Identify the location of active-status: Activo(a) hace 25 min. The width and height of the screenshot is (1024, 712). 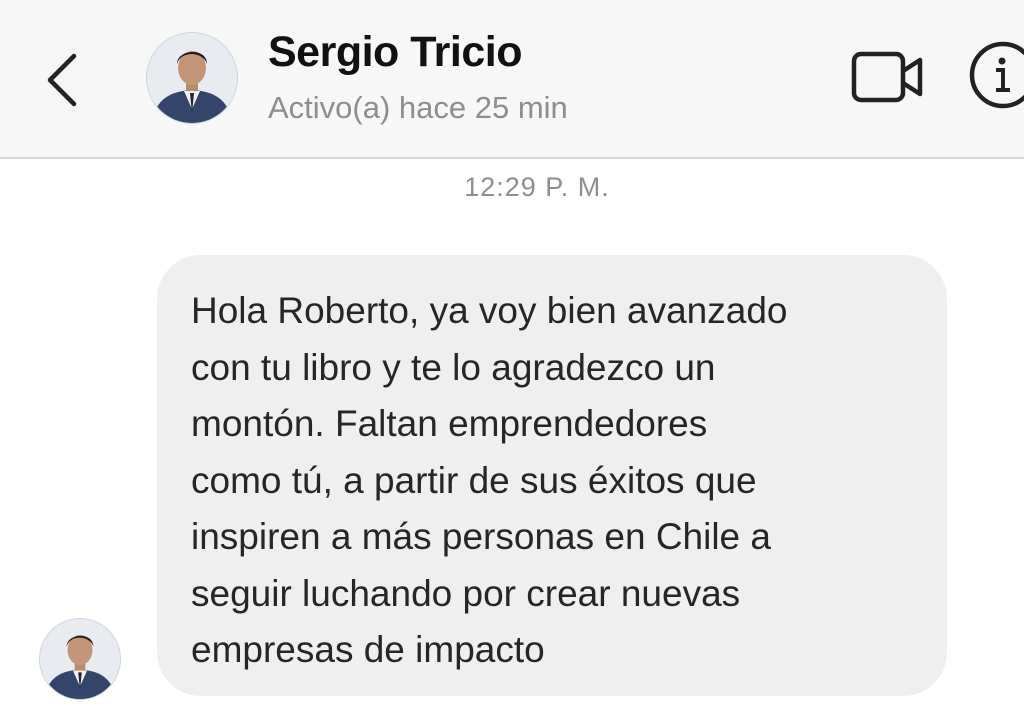
(418, 107).